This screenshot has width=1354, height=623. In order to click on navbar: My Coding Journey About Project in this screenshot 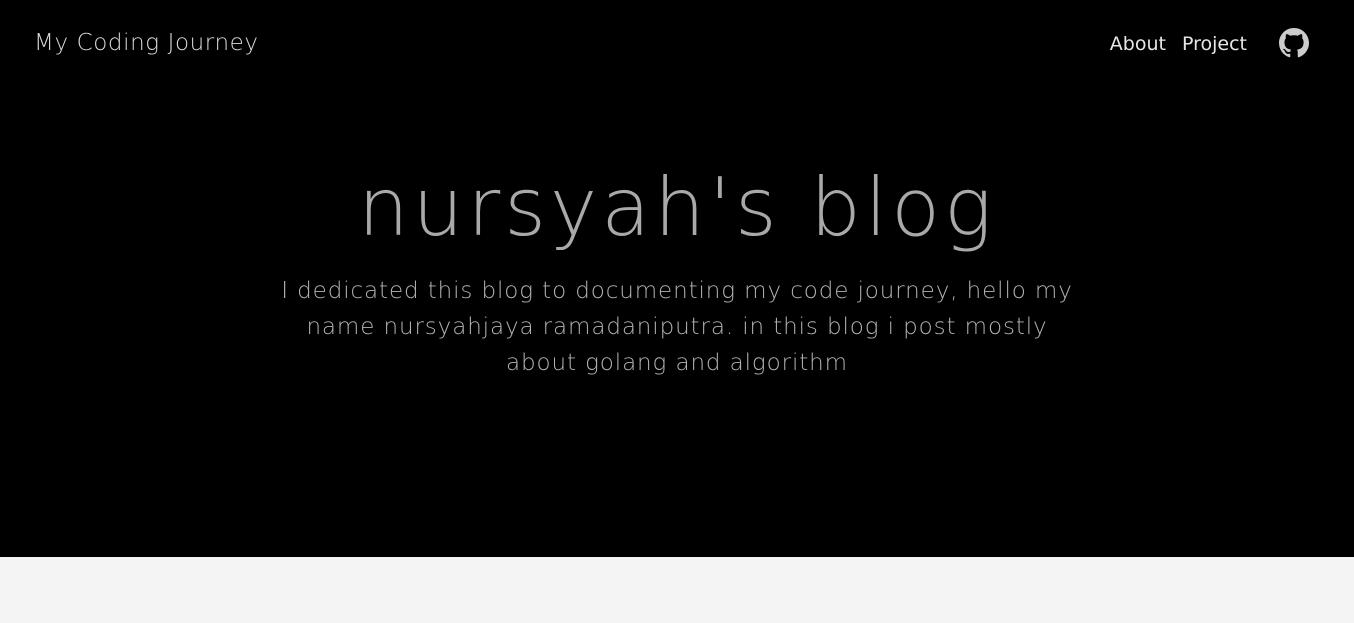, I will do `click(677, 44)`.